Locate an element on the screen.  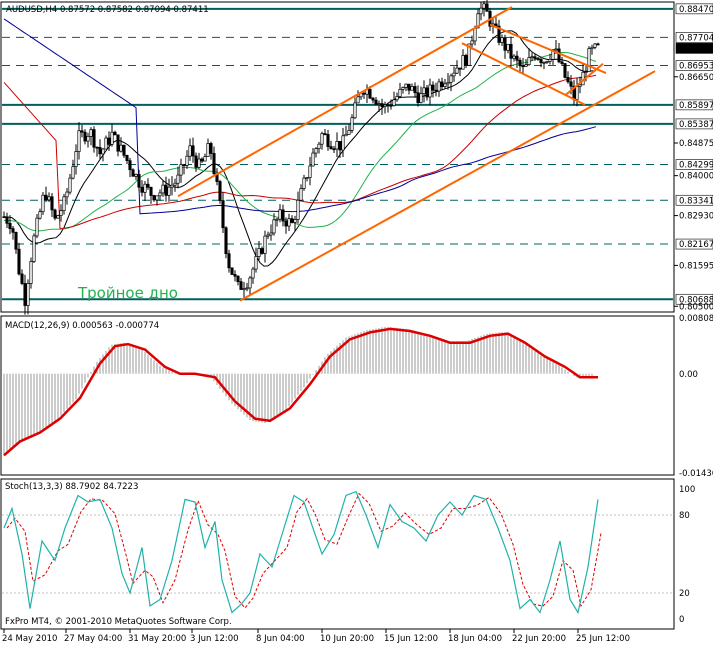
time-tick-label: 31 May 20:00 is located at coordinates (157, 639).